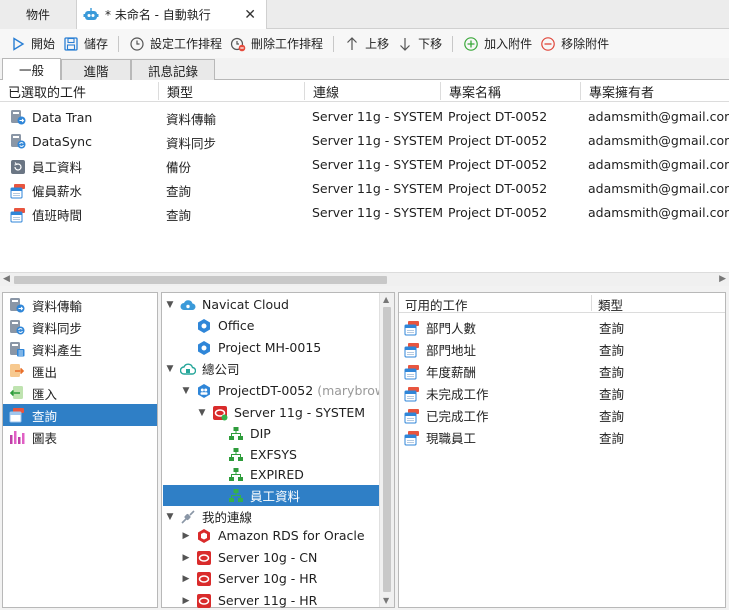 The height and width of the screenshot is (610, 729). I want to click on category-import: 匯入, so click(80, 393).